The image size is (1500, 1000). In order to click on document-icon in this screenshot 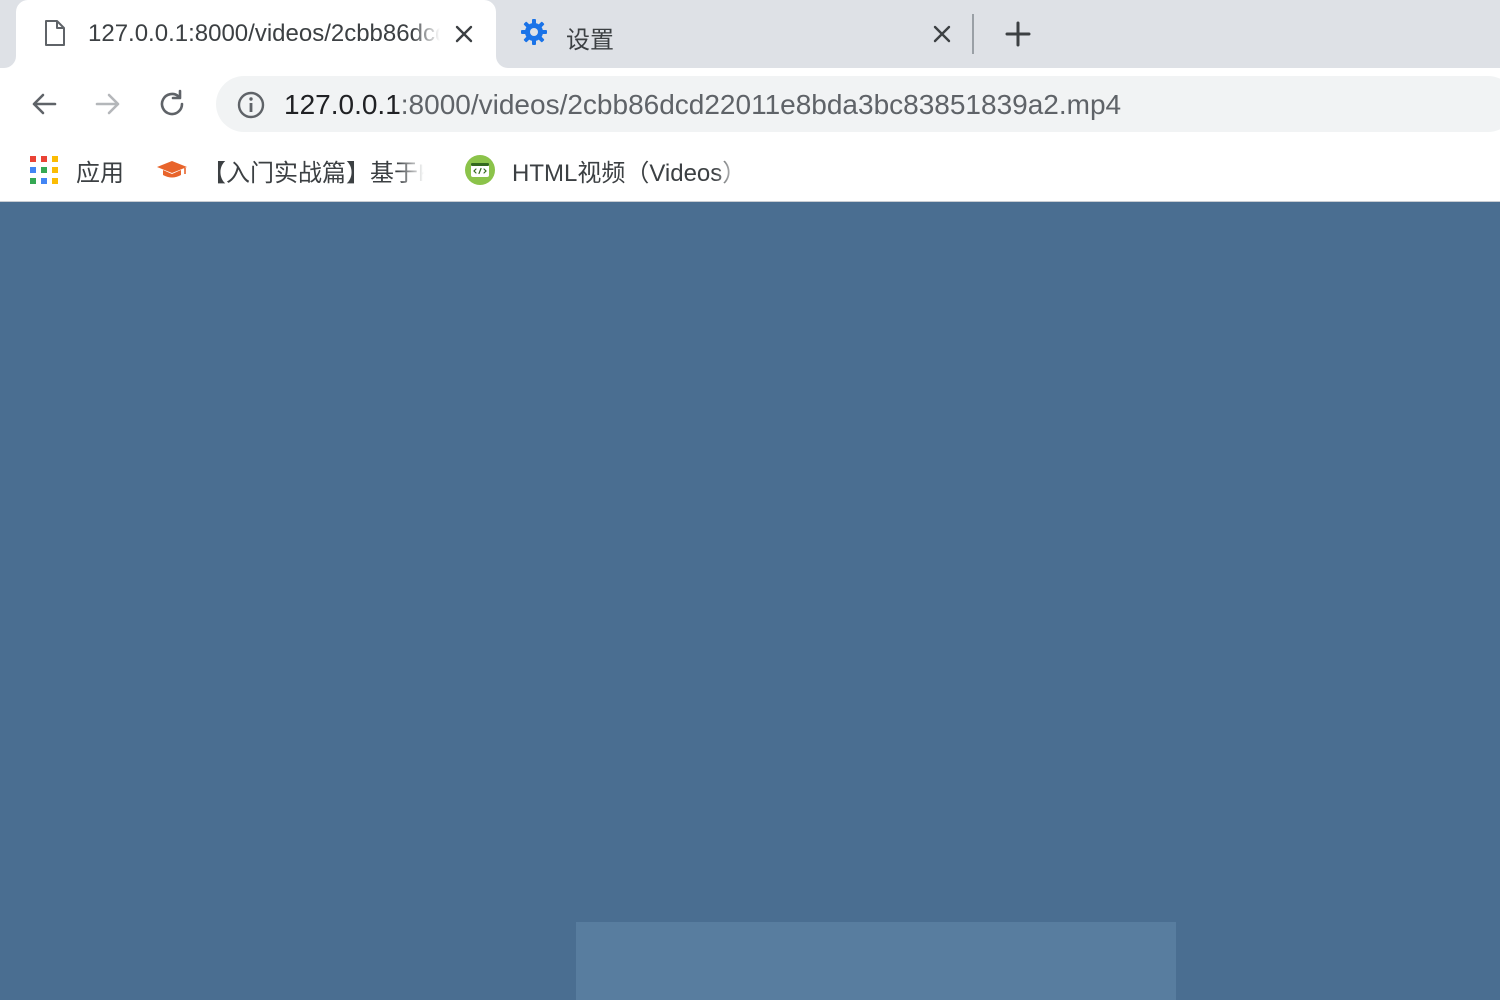, I will do `click(55, 33)`.